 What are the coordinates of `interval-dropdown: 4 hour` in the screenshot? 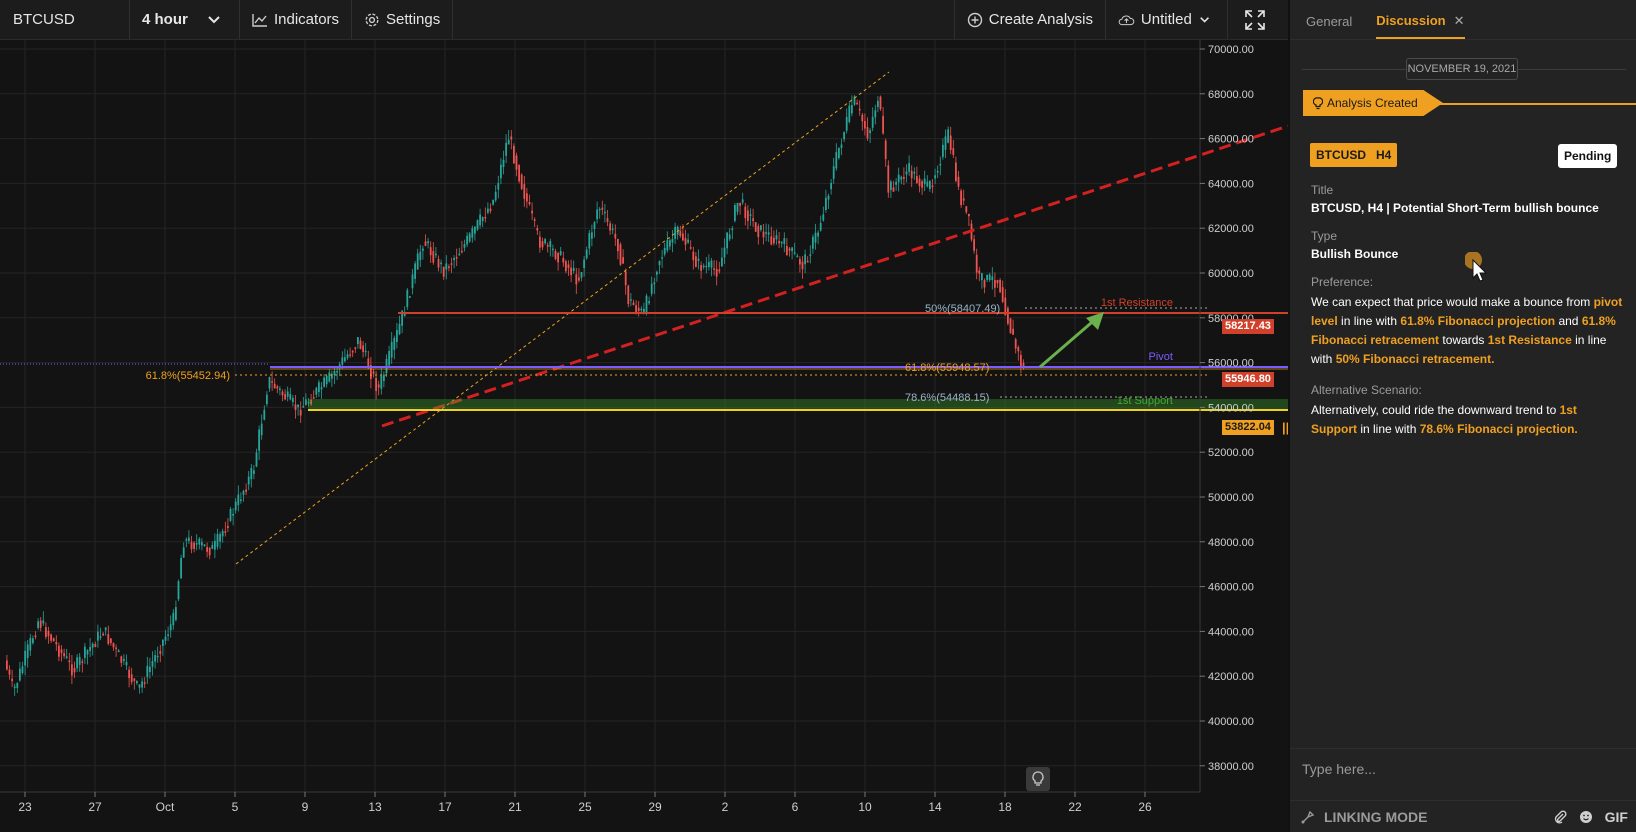 It's located at (185, 19).